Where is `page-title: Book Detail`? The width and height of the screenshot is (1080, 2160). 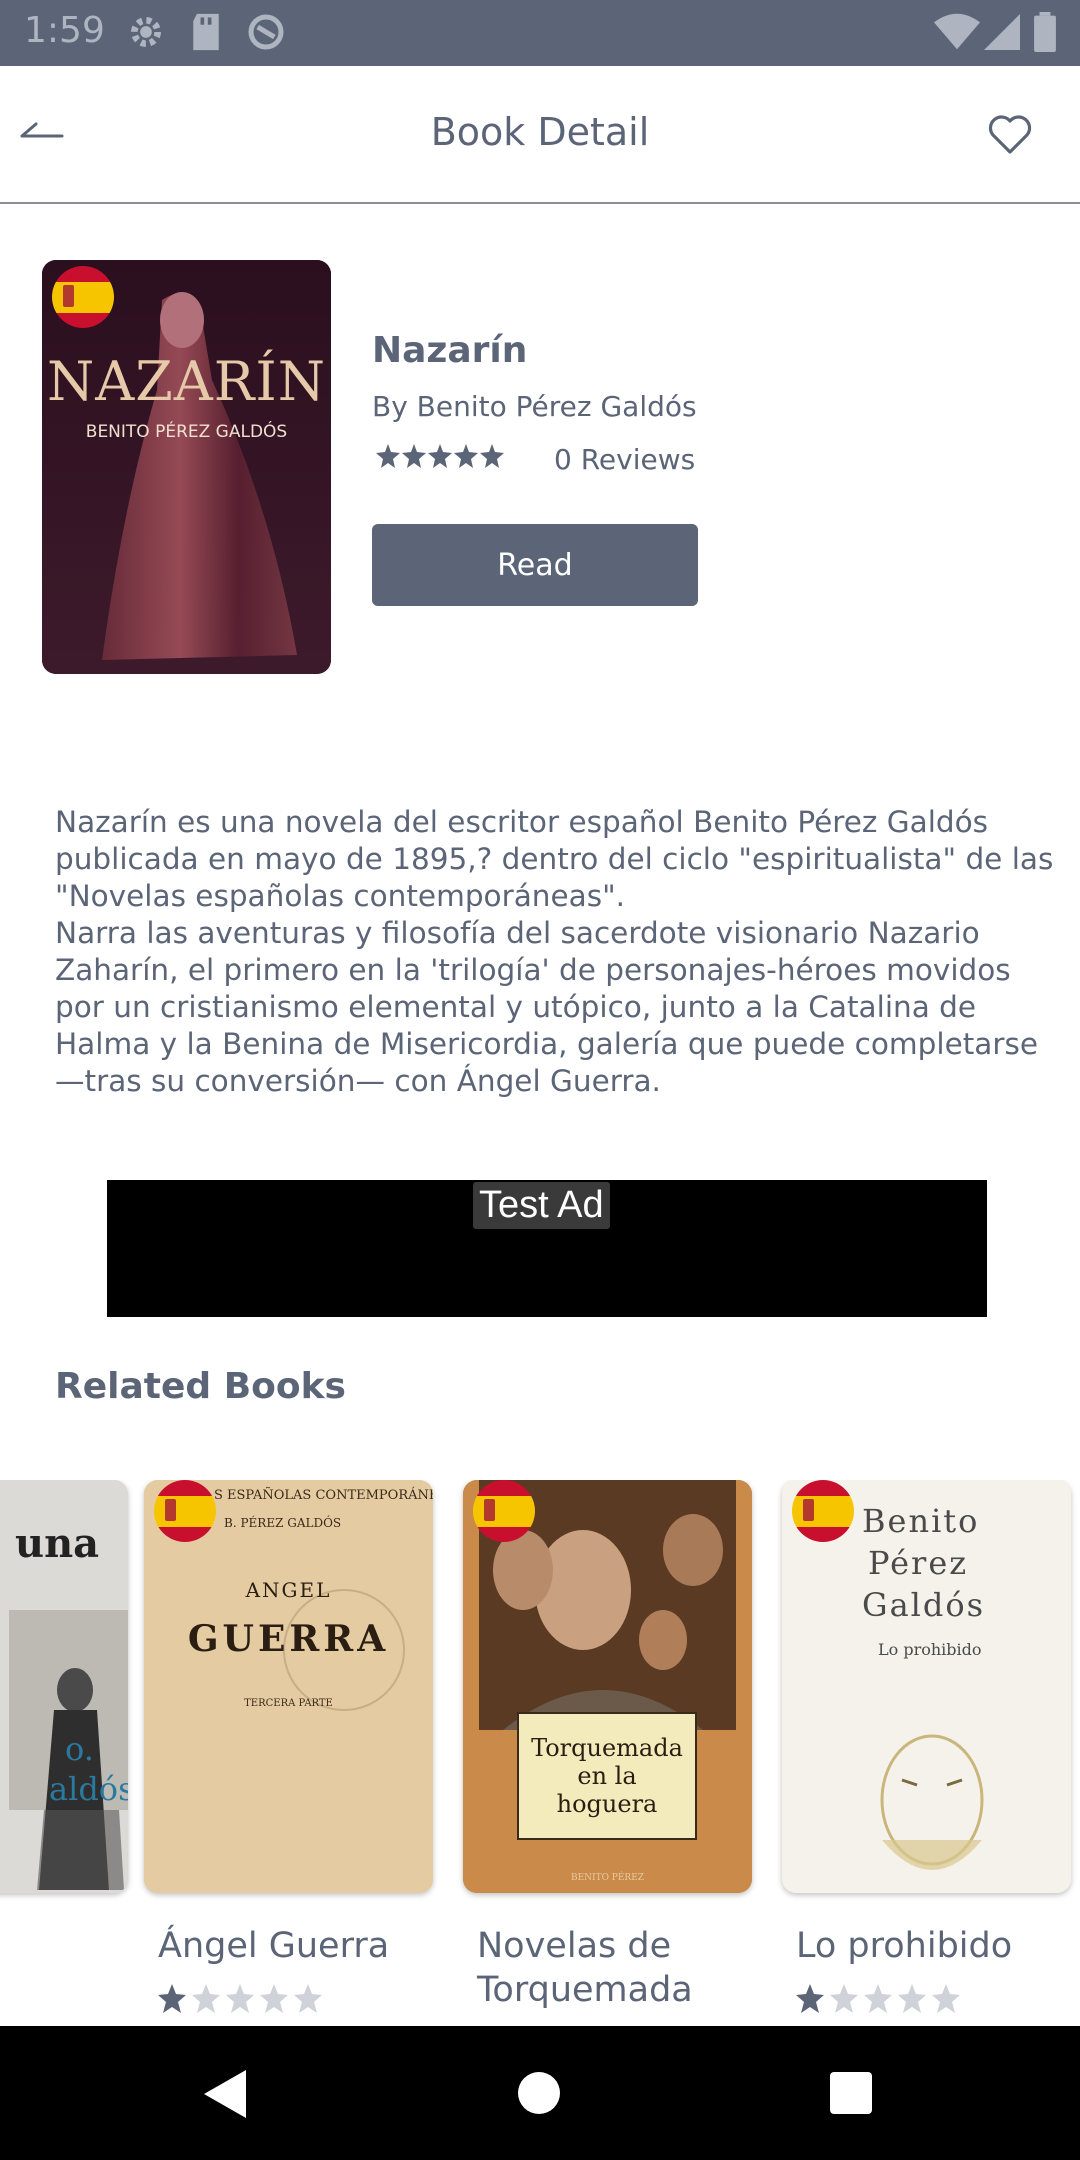 page-title: Book Detail is located at coordinates (540, 132).